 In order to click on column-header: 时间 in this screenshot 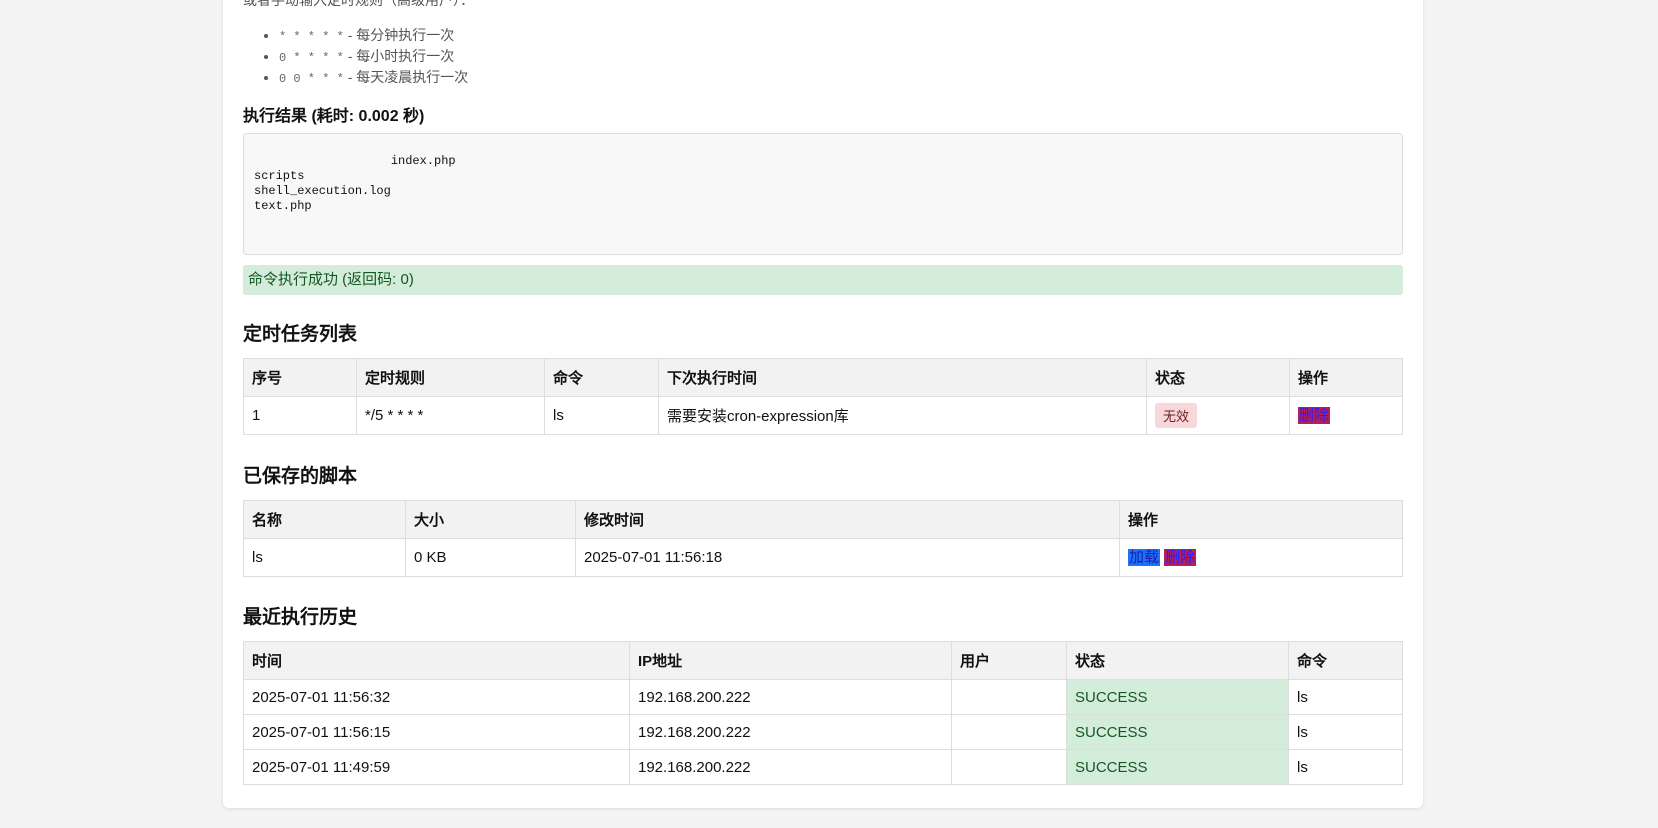, I will do `click(436, 660)`.